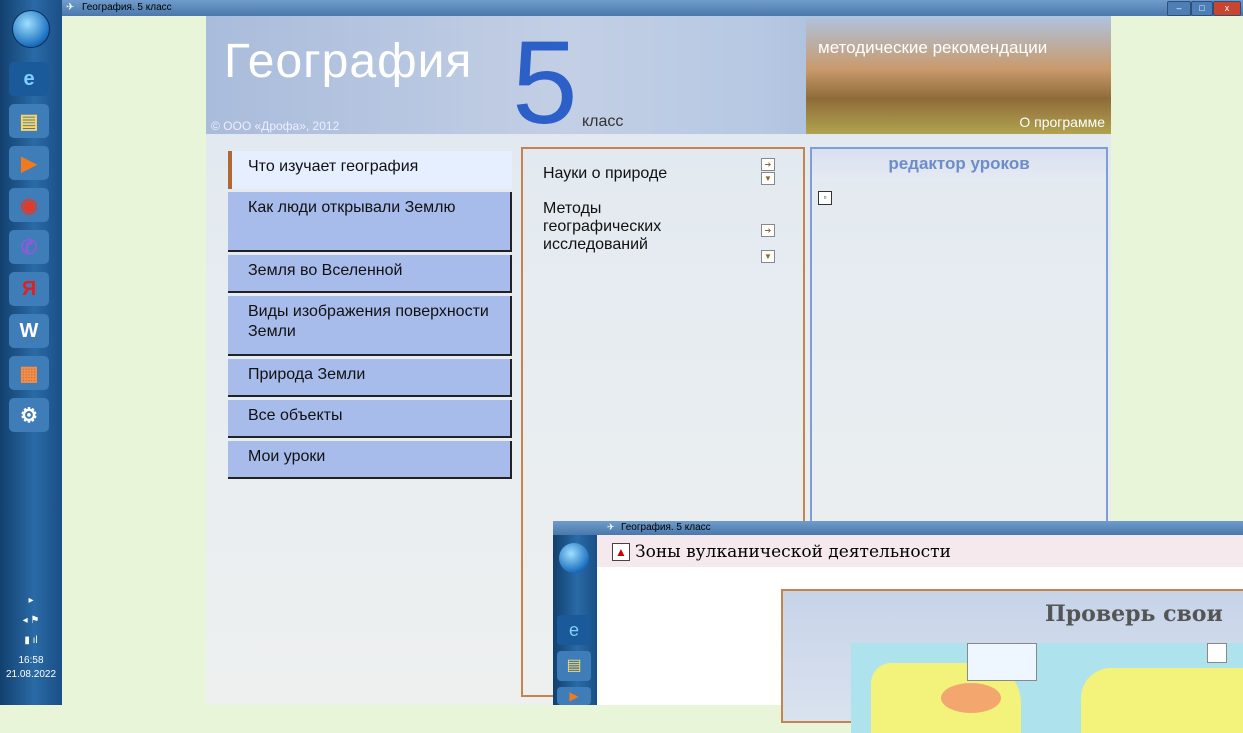 This screenshot has width=1243, height=733. I want to click on chrome-icon: ◉, so click(29, 205).